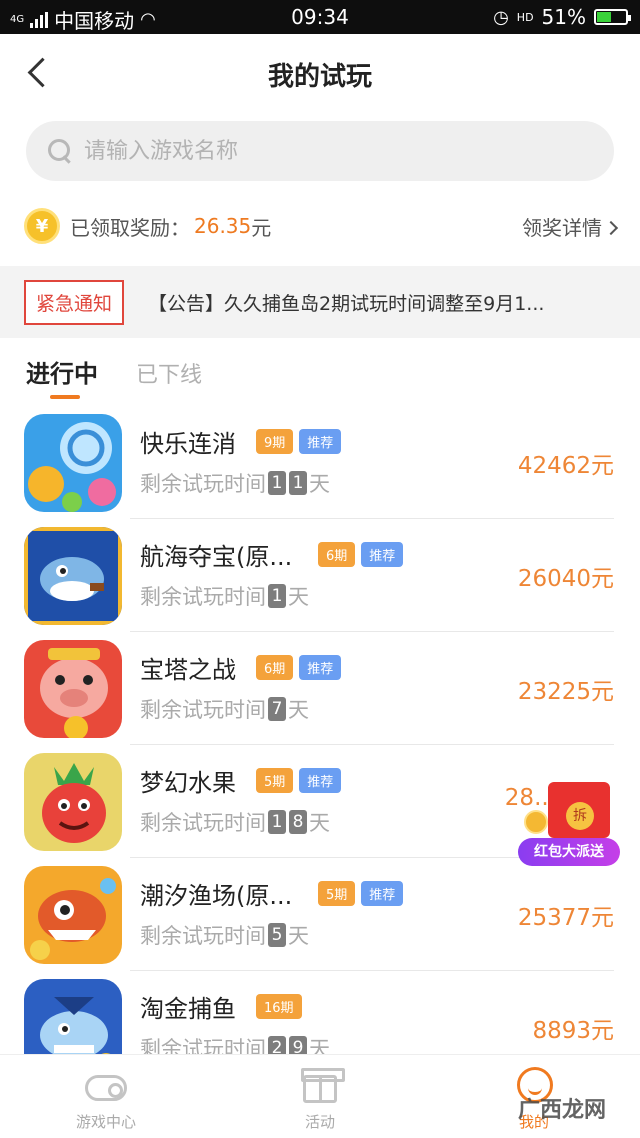 Image resolution: width=640 pixels, height=1138 pixels. I want to click on battery-fill, so click(604, 17).